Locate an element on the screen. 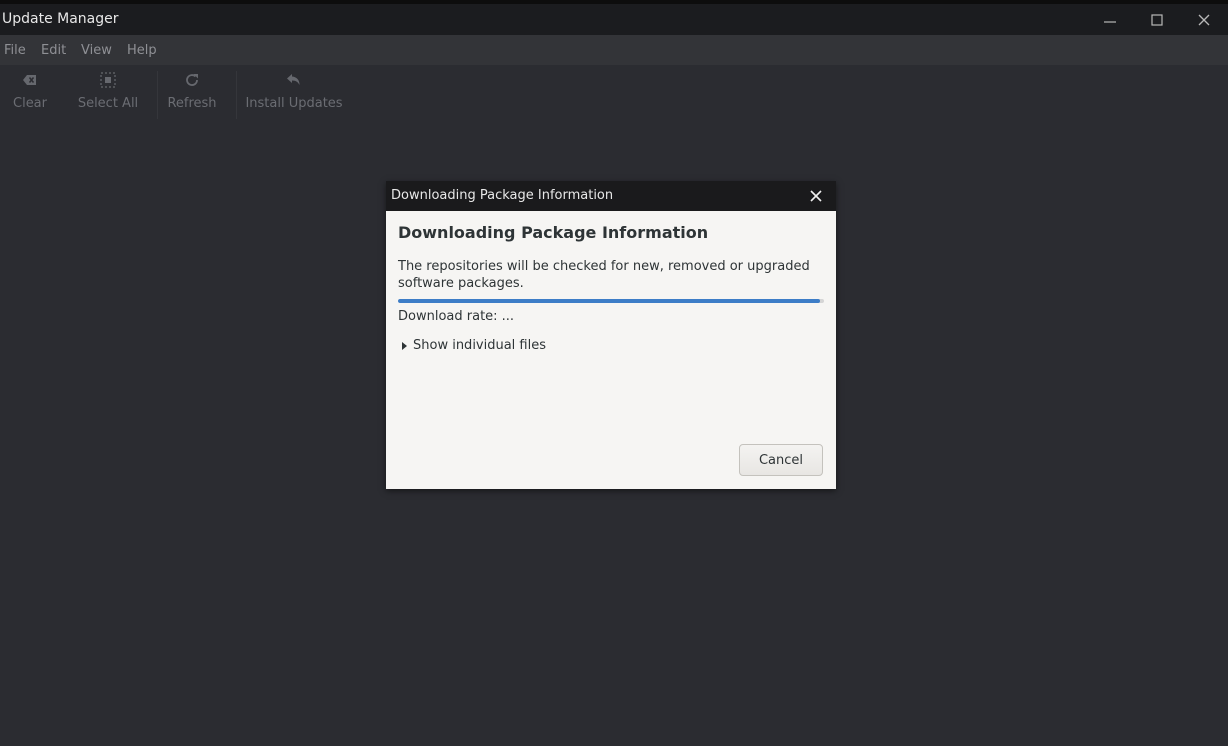 The width and height of the screenshot is (1228, 746). maximize-button is located at coordinates (1157, 20).